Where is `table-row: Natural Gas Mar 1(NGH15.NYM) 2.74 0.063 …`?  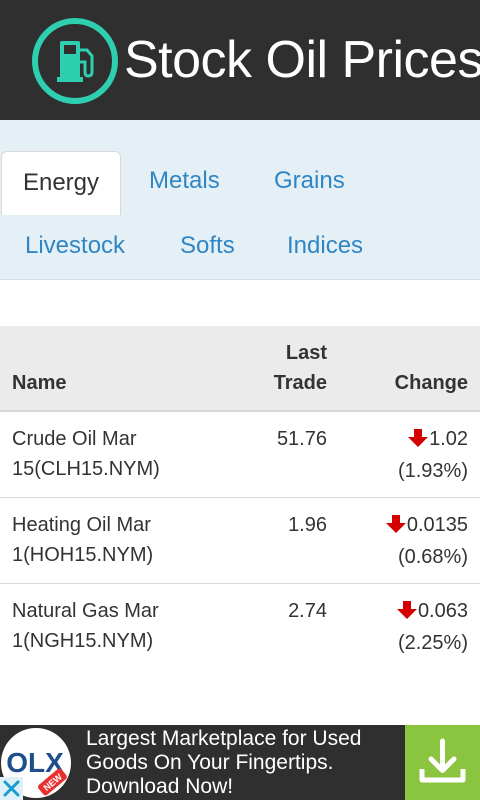 table-row: Natural Gas Mar 1(NGH15.NYM) 2.74 0.063 … is located at coordinates (240, 627).